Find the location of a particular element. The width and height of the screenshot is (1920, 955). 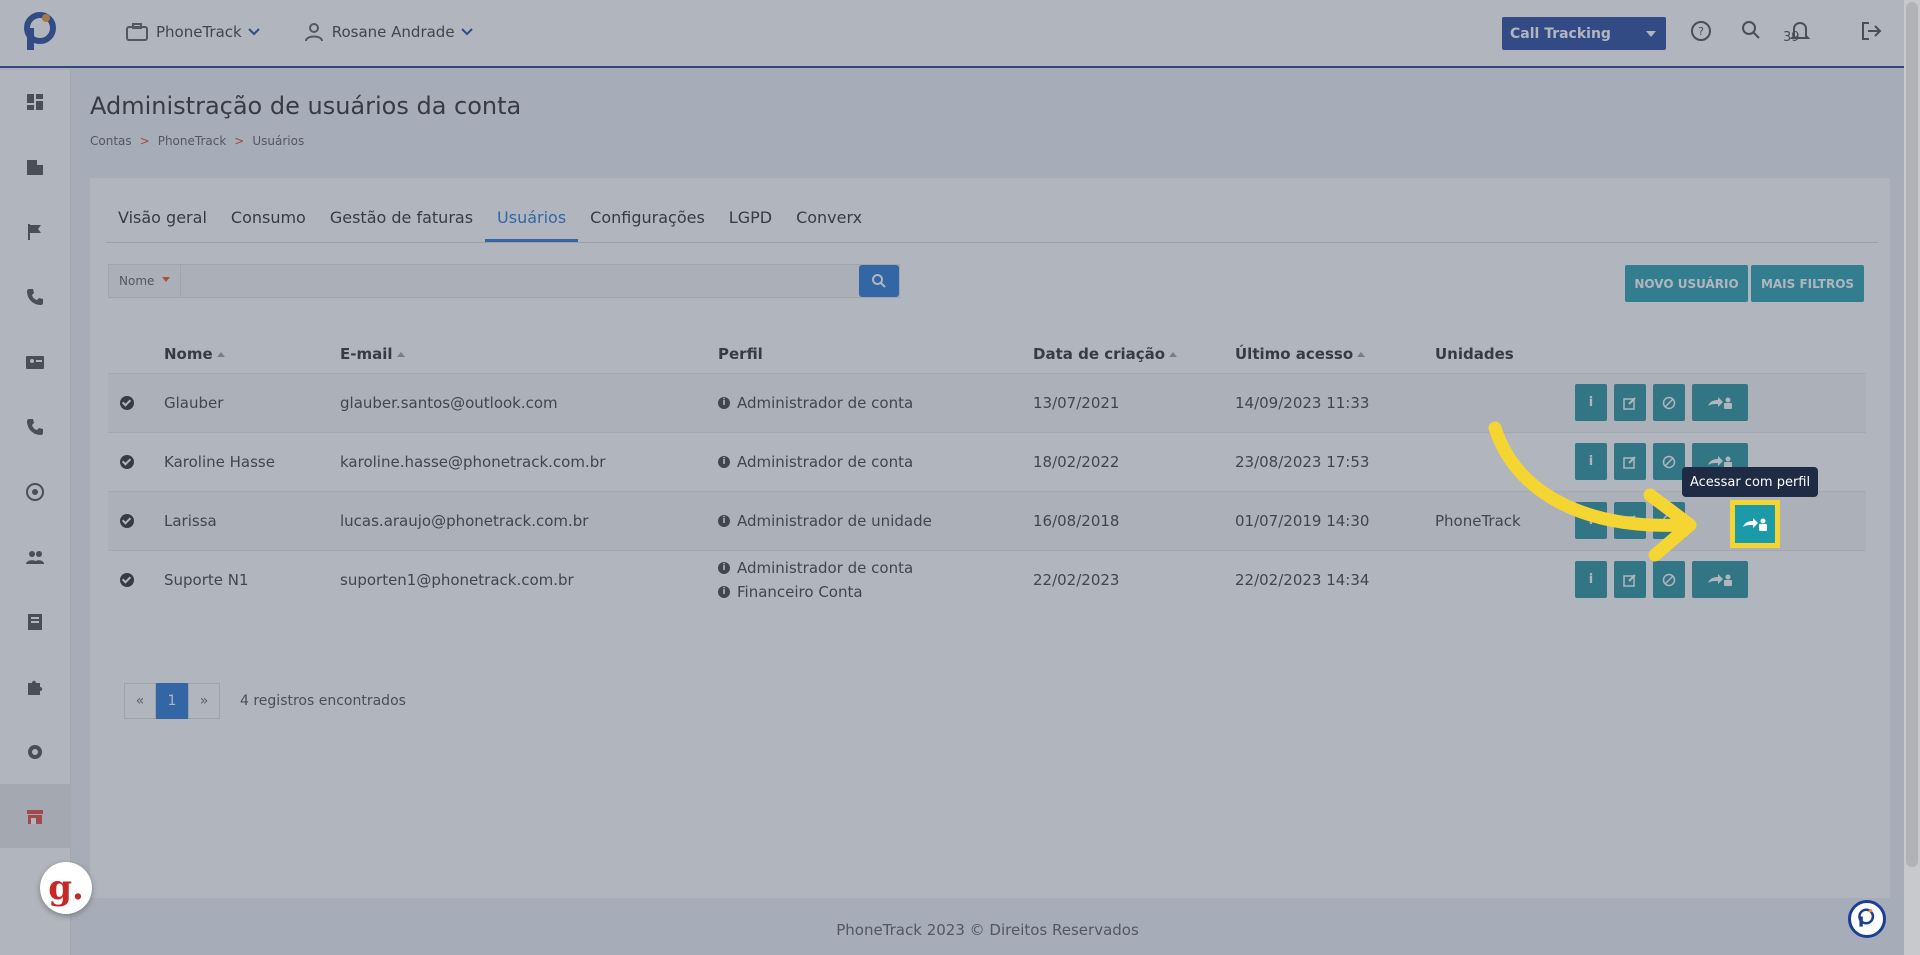

column-header-perfil: Perfil is located at coordinates (875, 354).